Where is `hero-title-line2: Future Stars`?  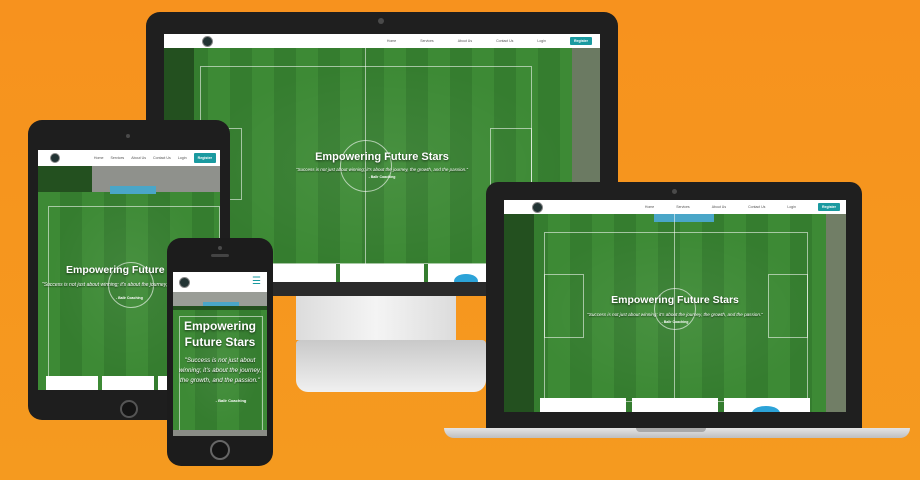 hero-title-line2: Future Stars is located at coordinates (220, 342).